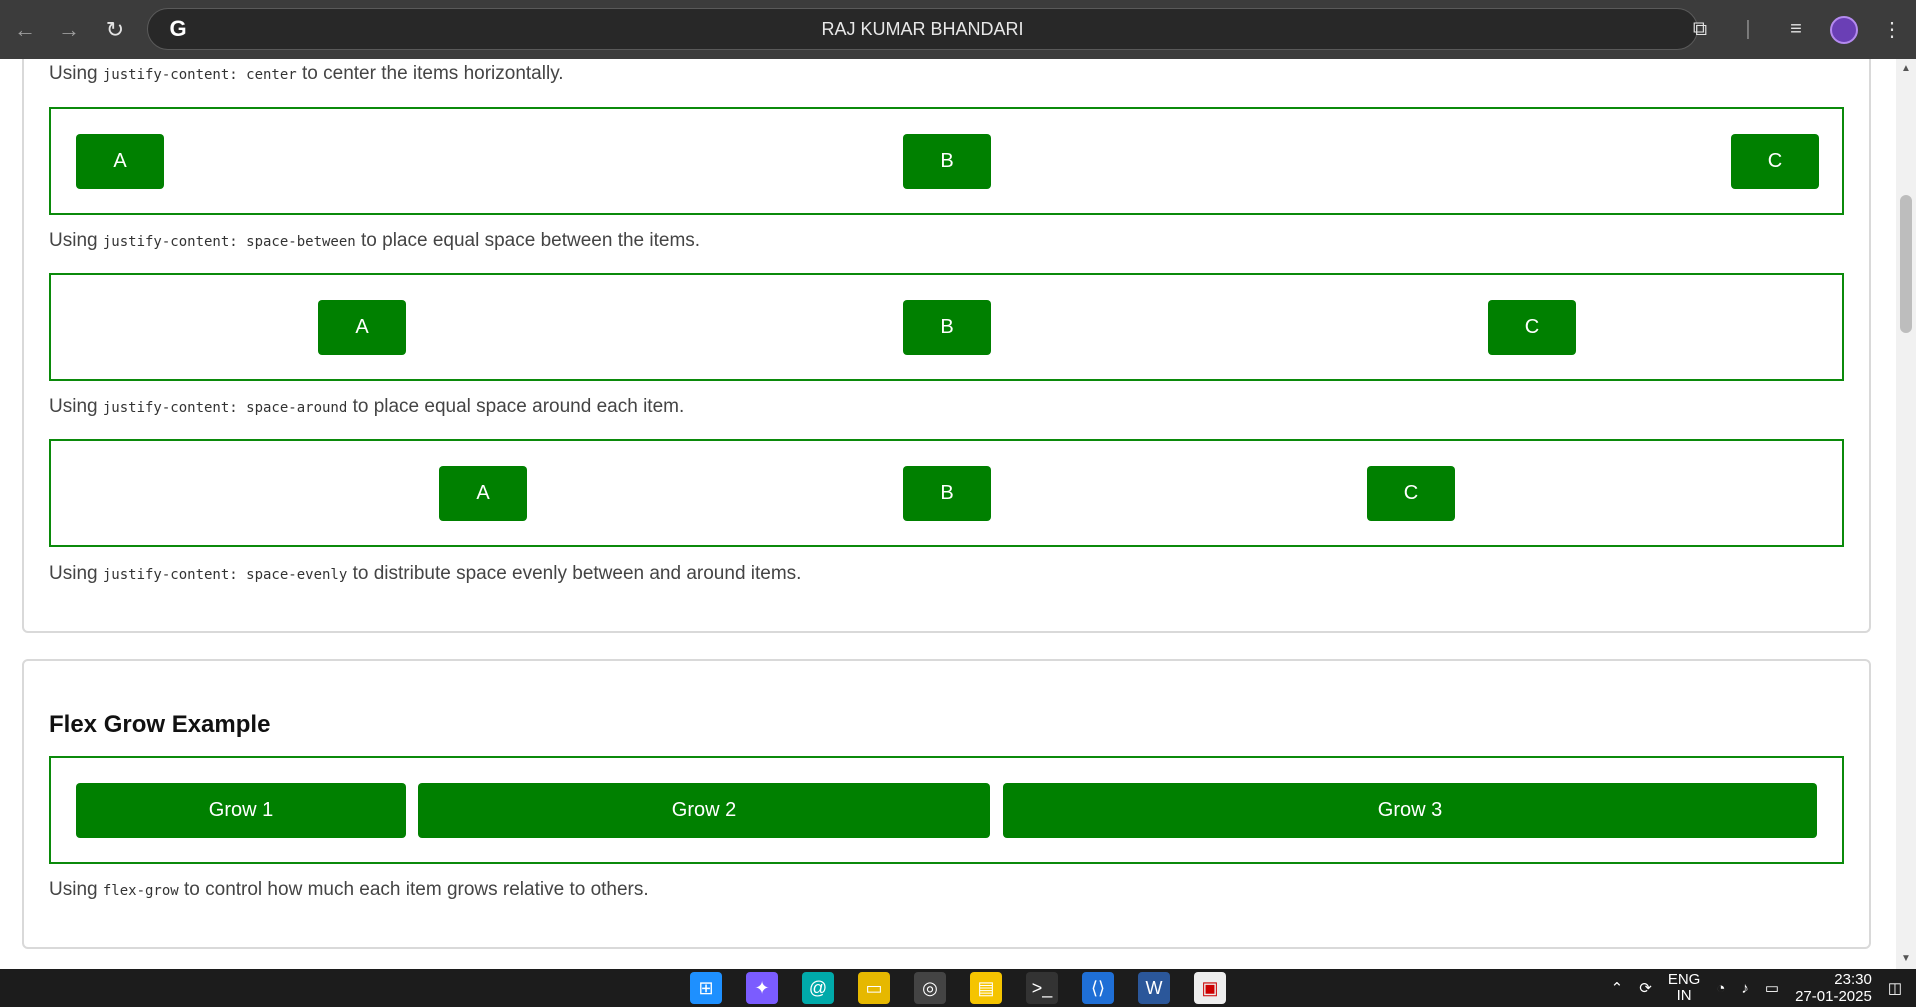  Describe the element at coordinates (704, 810) in the screenshot. I see `grow-item-2: Grow 2` at that location.